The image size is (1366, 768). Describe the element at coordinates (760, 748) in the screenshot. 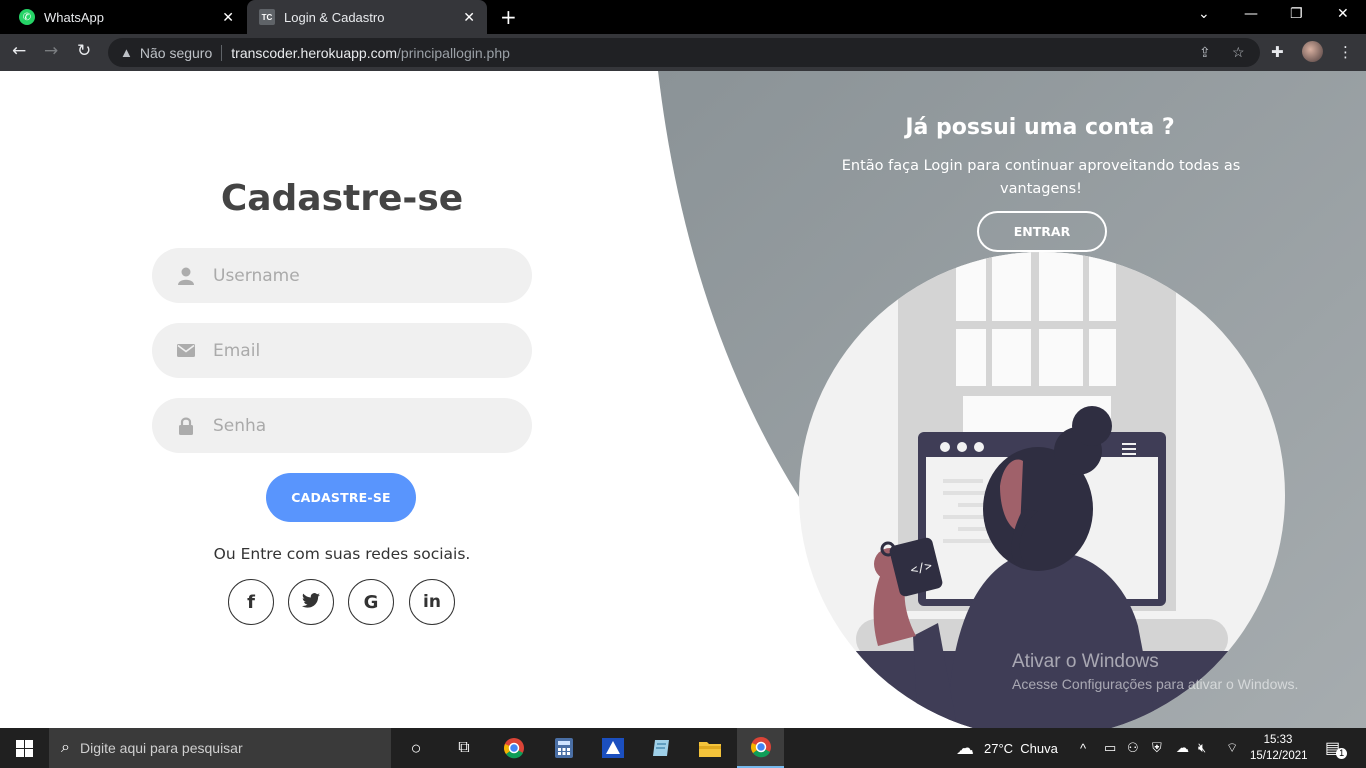

I see `chrome-active-icon` at that location.